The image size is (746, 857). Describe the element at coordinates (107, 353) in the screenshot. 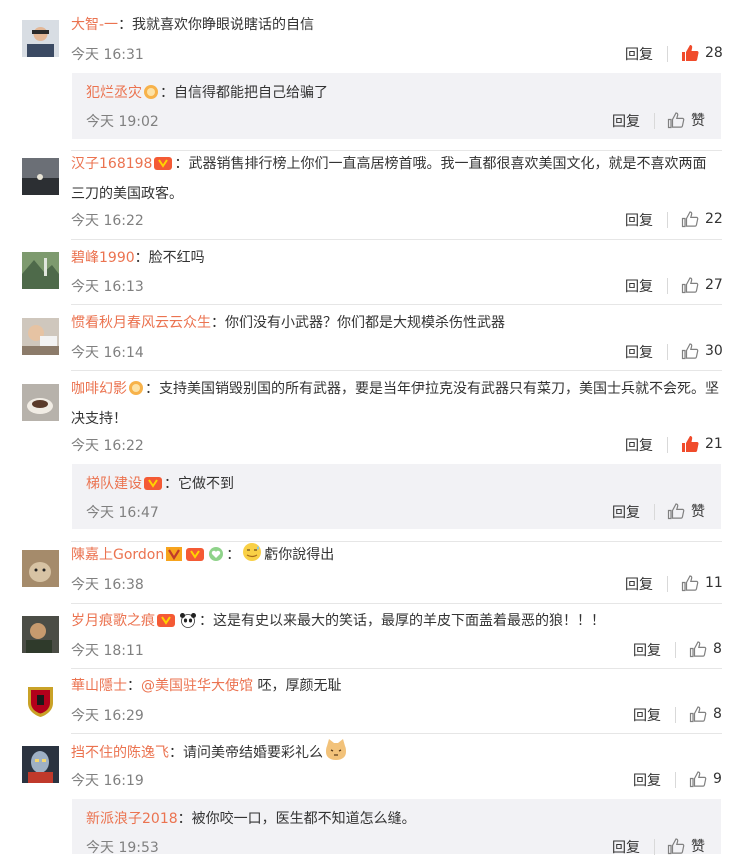

I see `comment-time: 今天 16:14` at that location.